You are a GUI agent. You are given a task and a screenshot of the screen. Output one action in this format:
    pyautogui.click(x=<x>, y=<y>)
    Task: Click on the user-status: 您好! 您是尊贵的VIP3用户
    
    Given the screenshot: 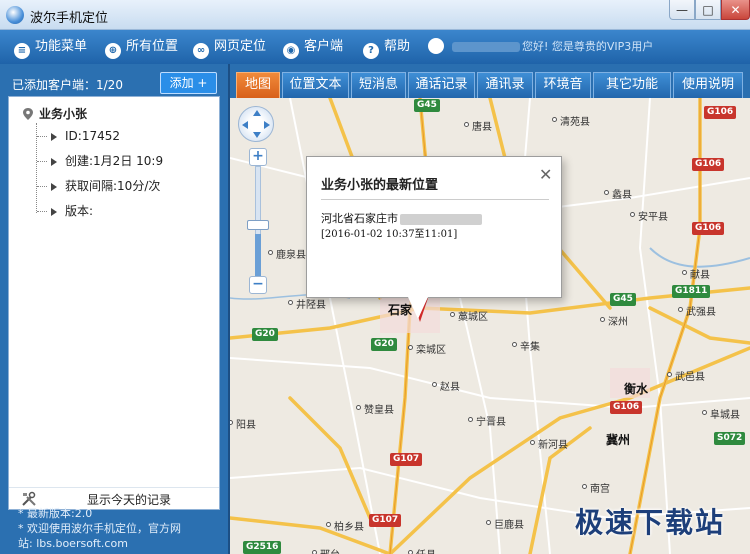 What is the action you would take?
    pyautogui.click(x=540, y=47)
    